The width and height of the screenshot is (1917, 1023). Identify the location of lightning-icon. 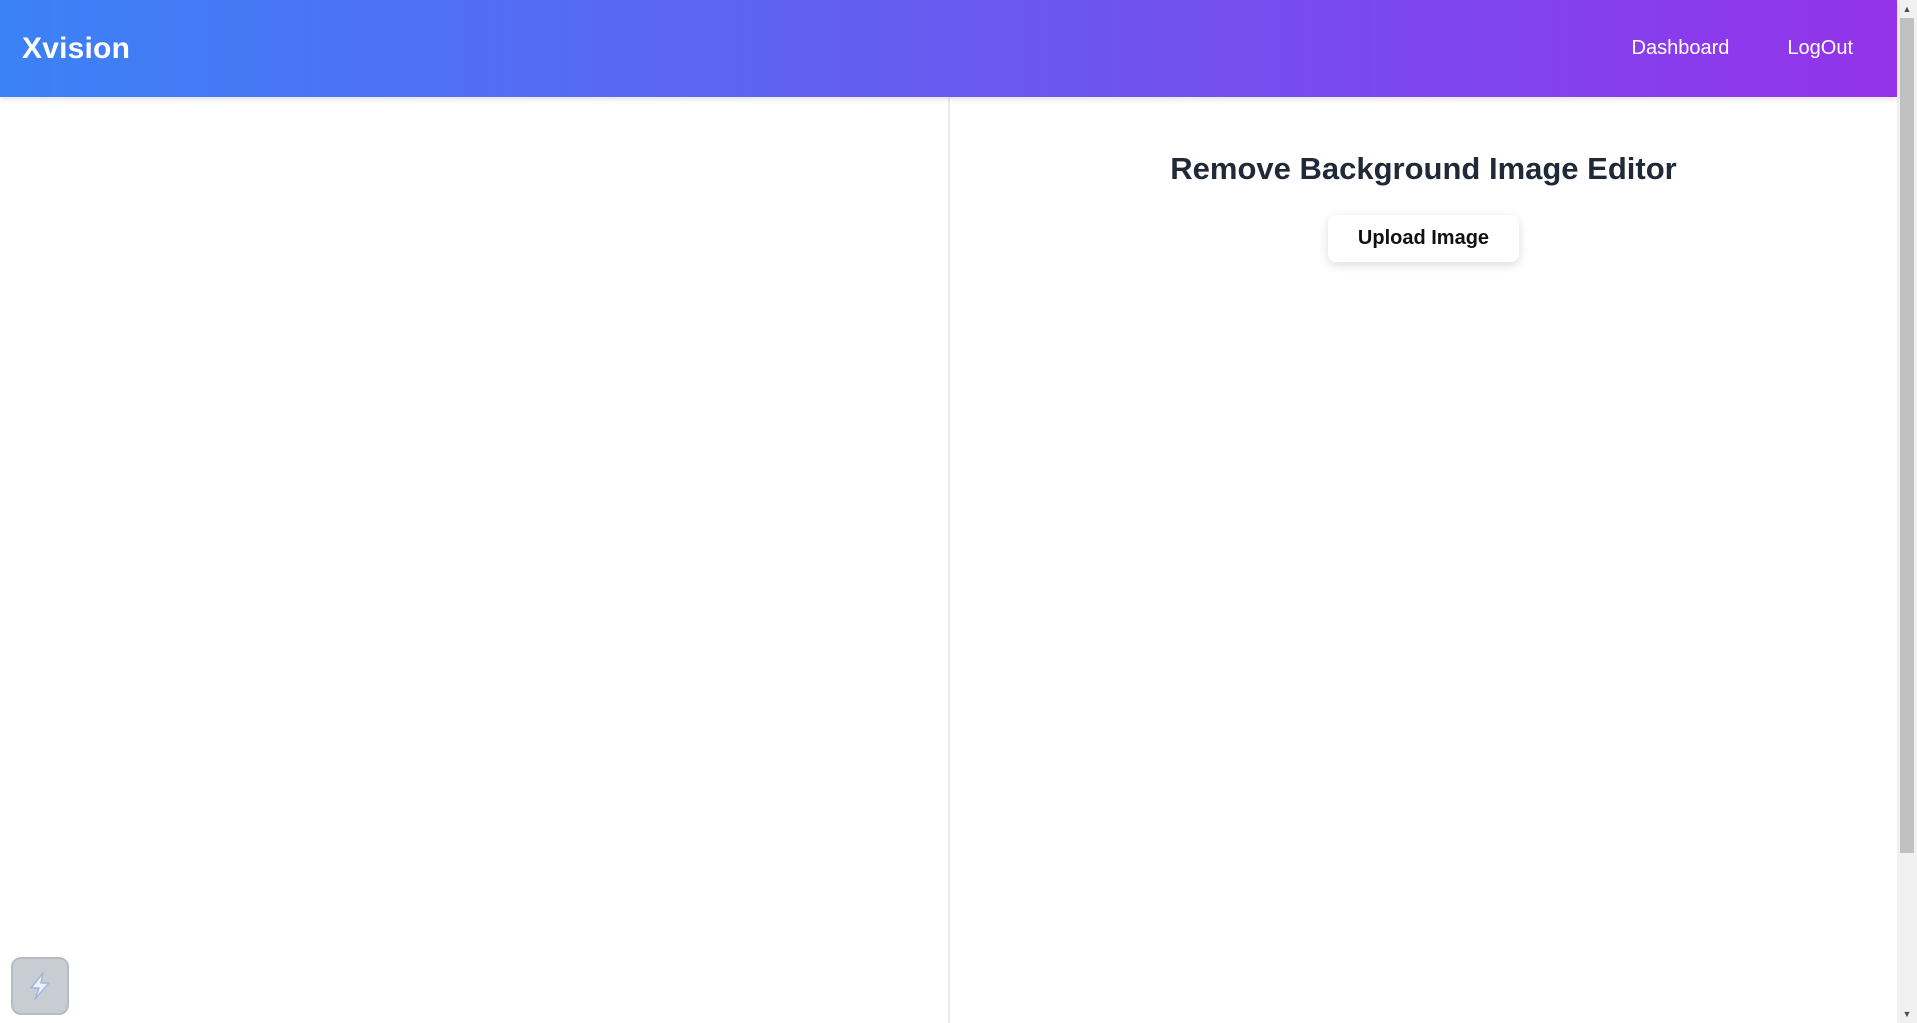
(40, 986).